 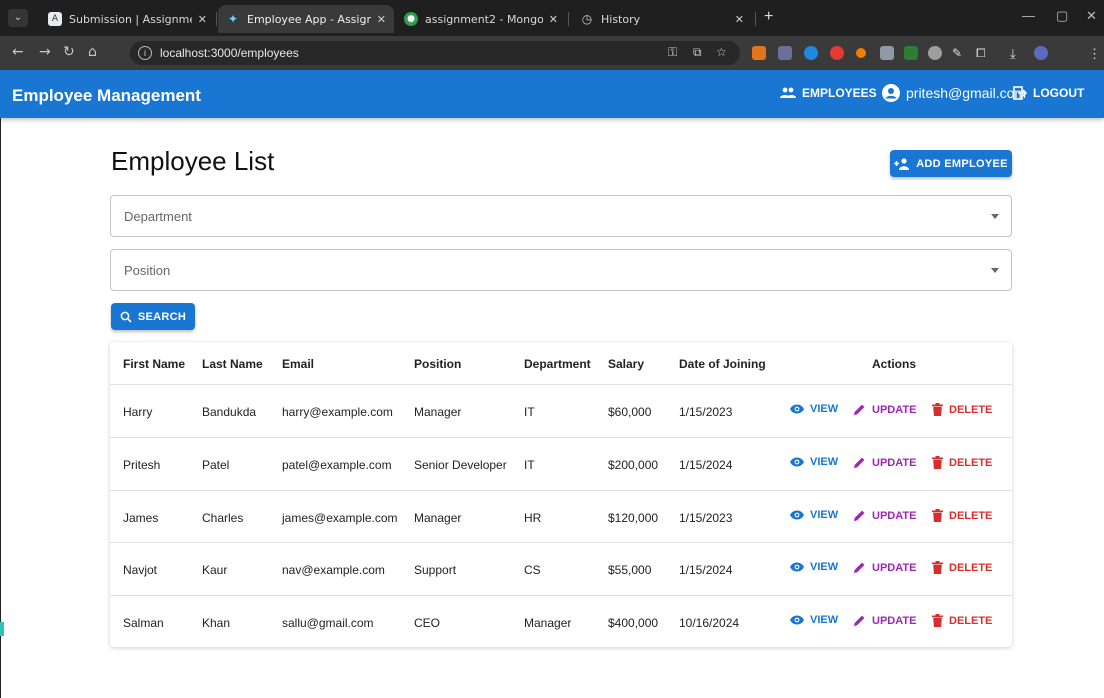 What do you see at coordinates (706, 570) in the screenshot?
I see `cell-date-of-joining: 1/15/2024` at bounding box center [706, 570].